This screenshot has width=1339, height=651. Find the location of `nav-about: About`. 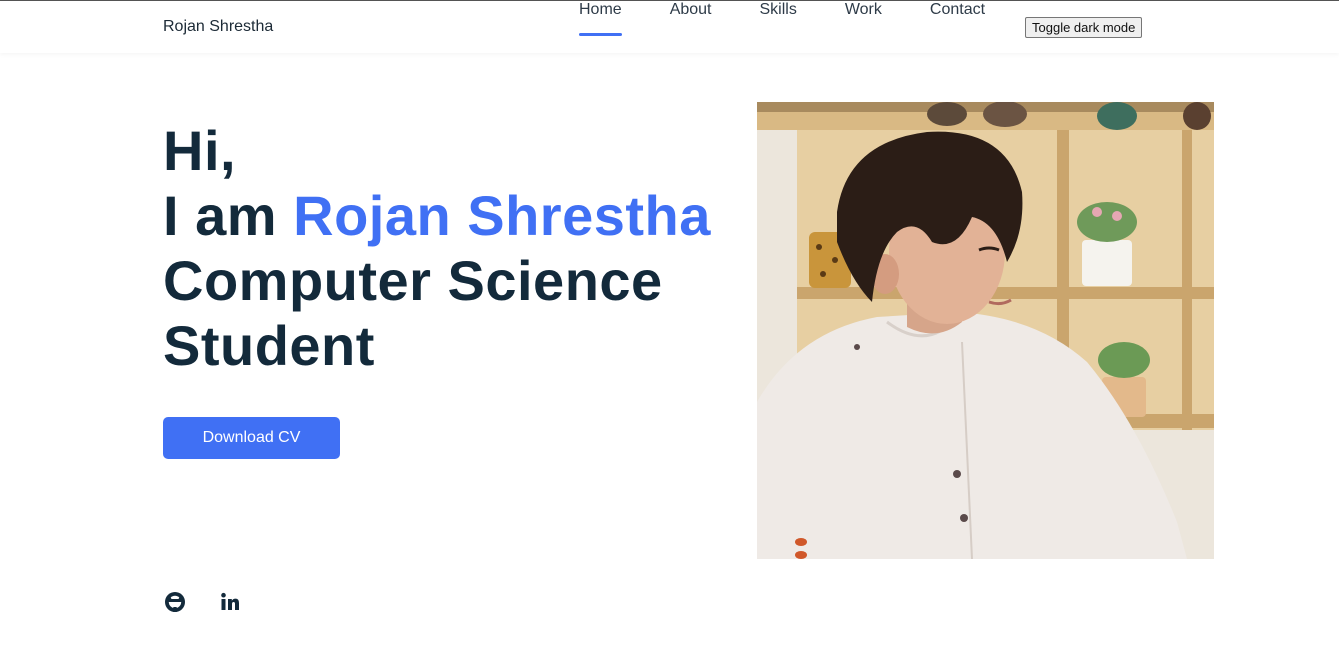

nav-about: About is located at coordinates (691, 19).